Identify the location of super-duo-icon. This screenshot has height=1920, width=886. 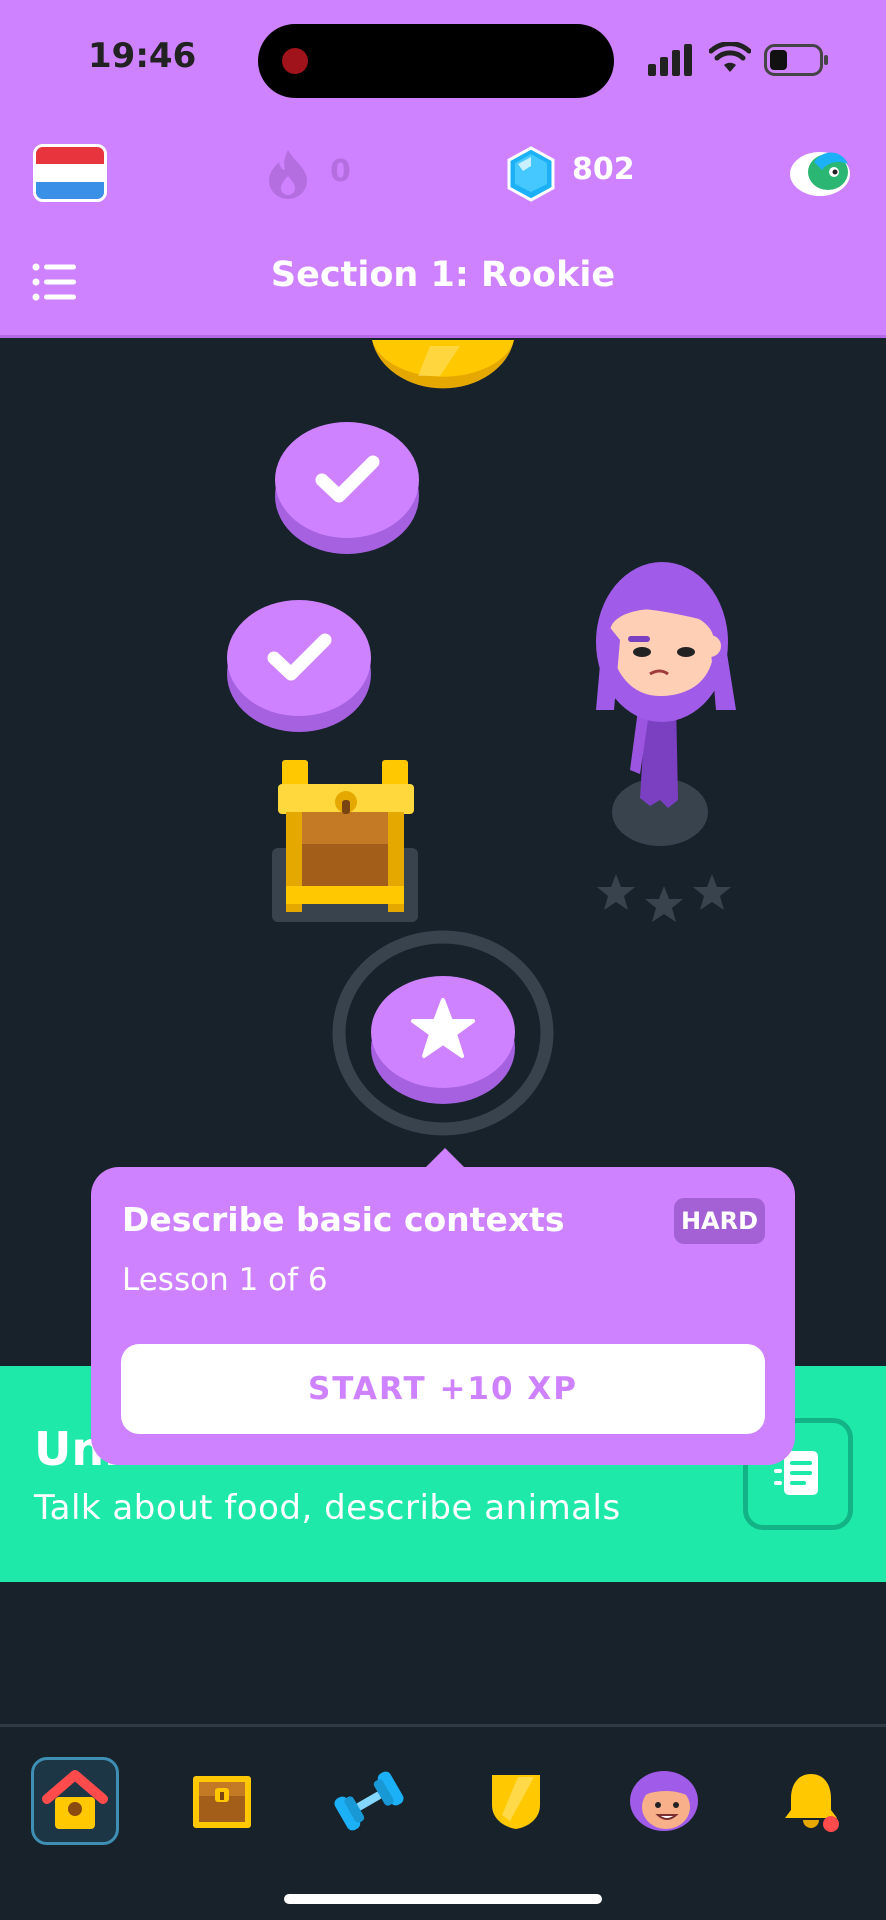
(820, 172).